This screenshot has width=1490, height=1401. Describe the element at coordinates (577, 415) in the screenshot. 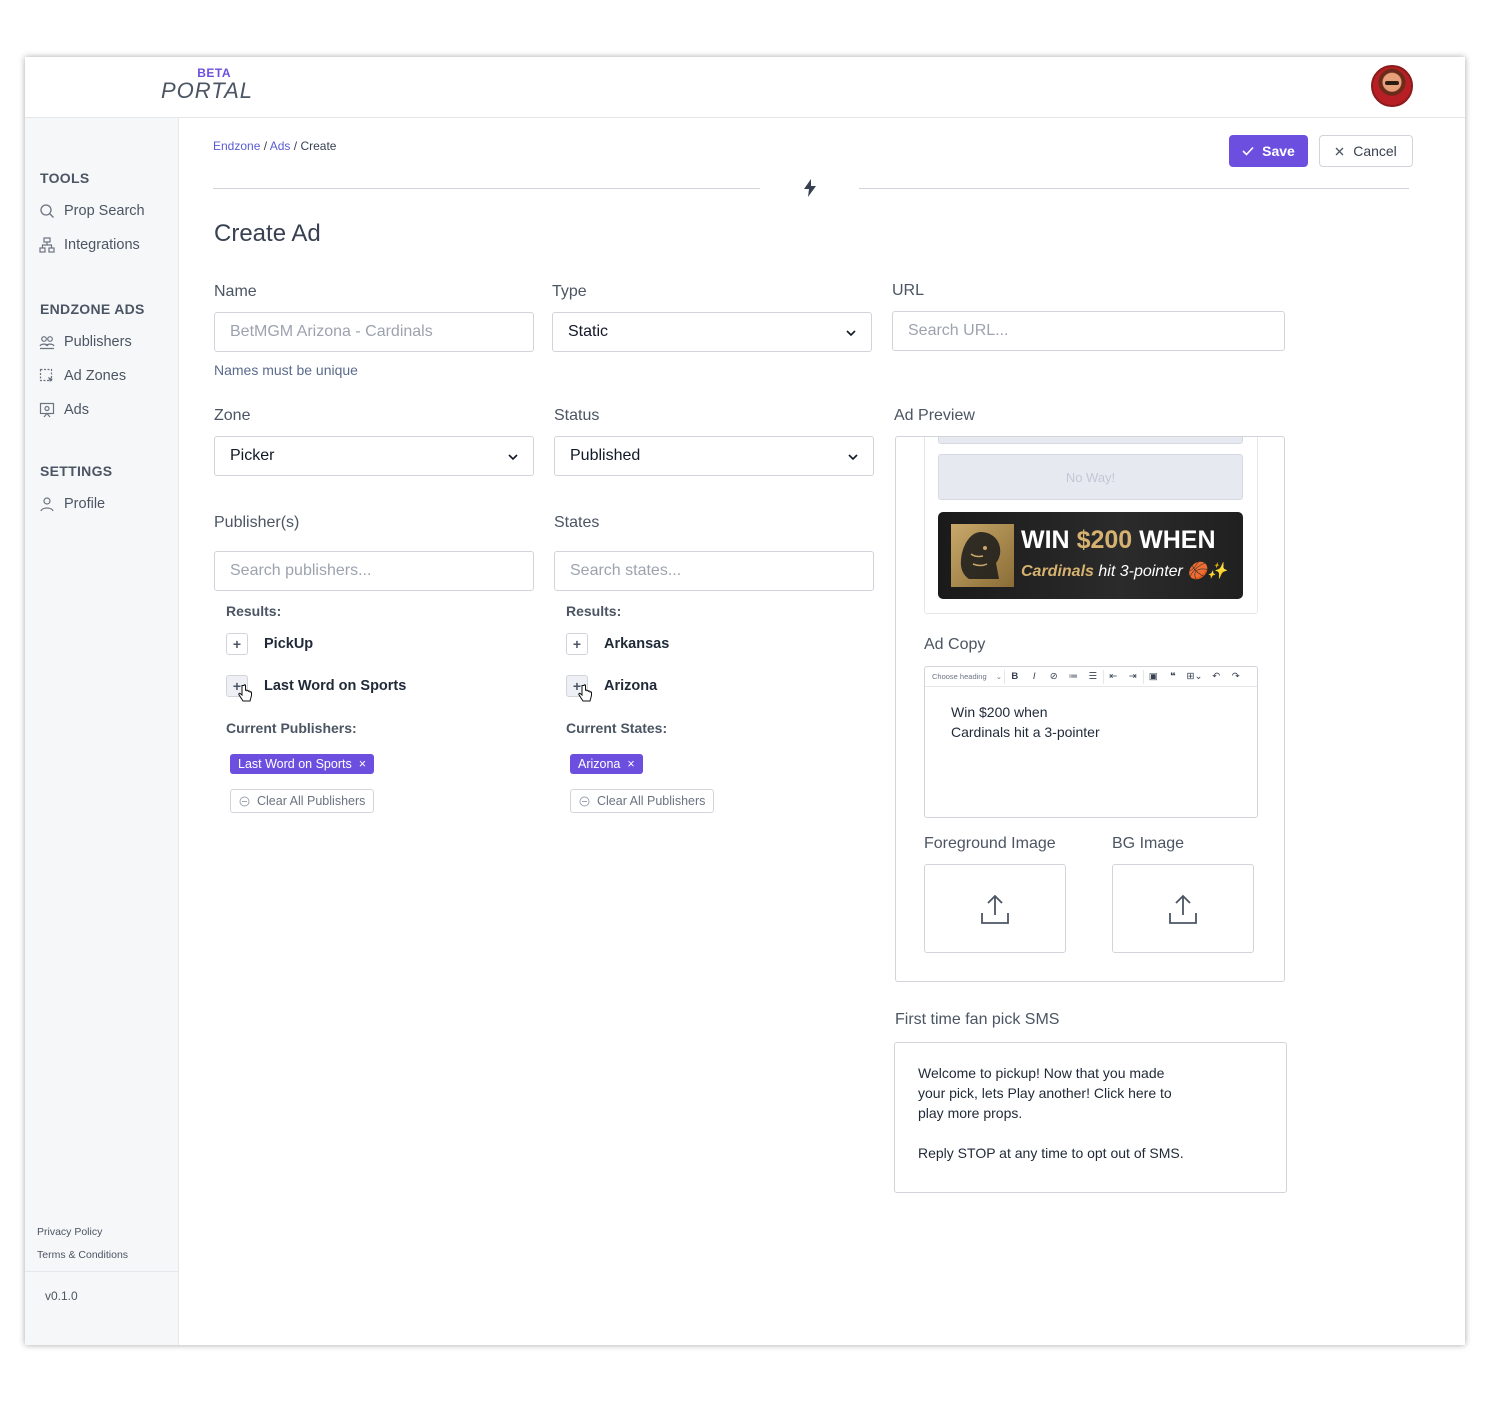

I see `status-label: Status` at that location.